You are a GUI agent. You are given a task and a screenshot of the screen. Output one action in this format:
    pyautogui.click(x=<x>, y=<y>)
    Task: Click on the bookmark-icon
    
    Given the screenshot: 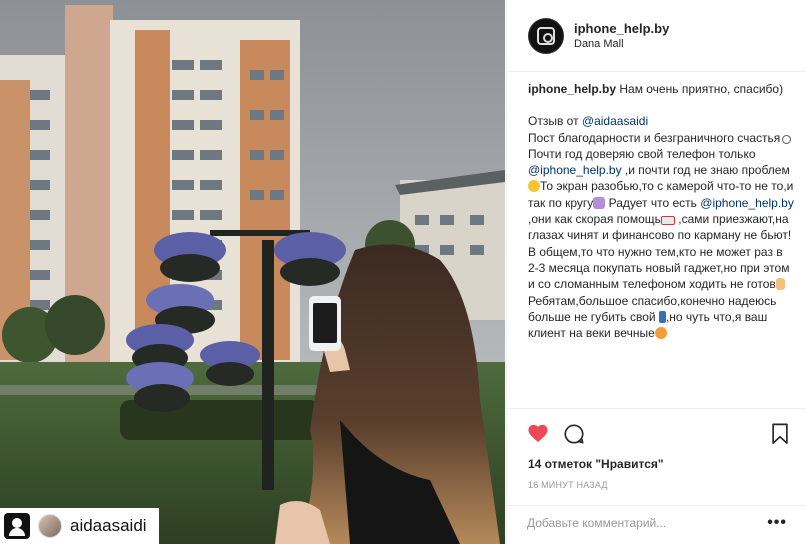 What is the action you would take?
    pyautogui.click(x=780, y=436)
    